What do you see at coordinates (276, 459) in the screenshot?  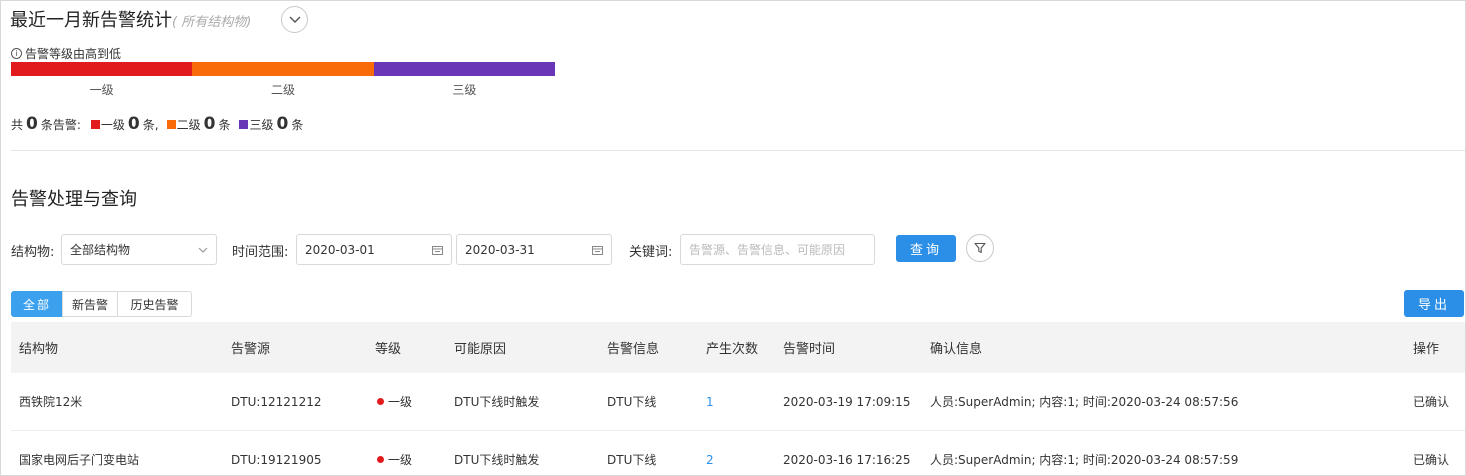 I see `cell-source: DTU:19121905` at bounding box center [276, 459].